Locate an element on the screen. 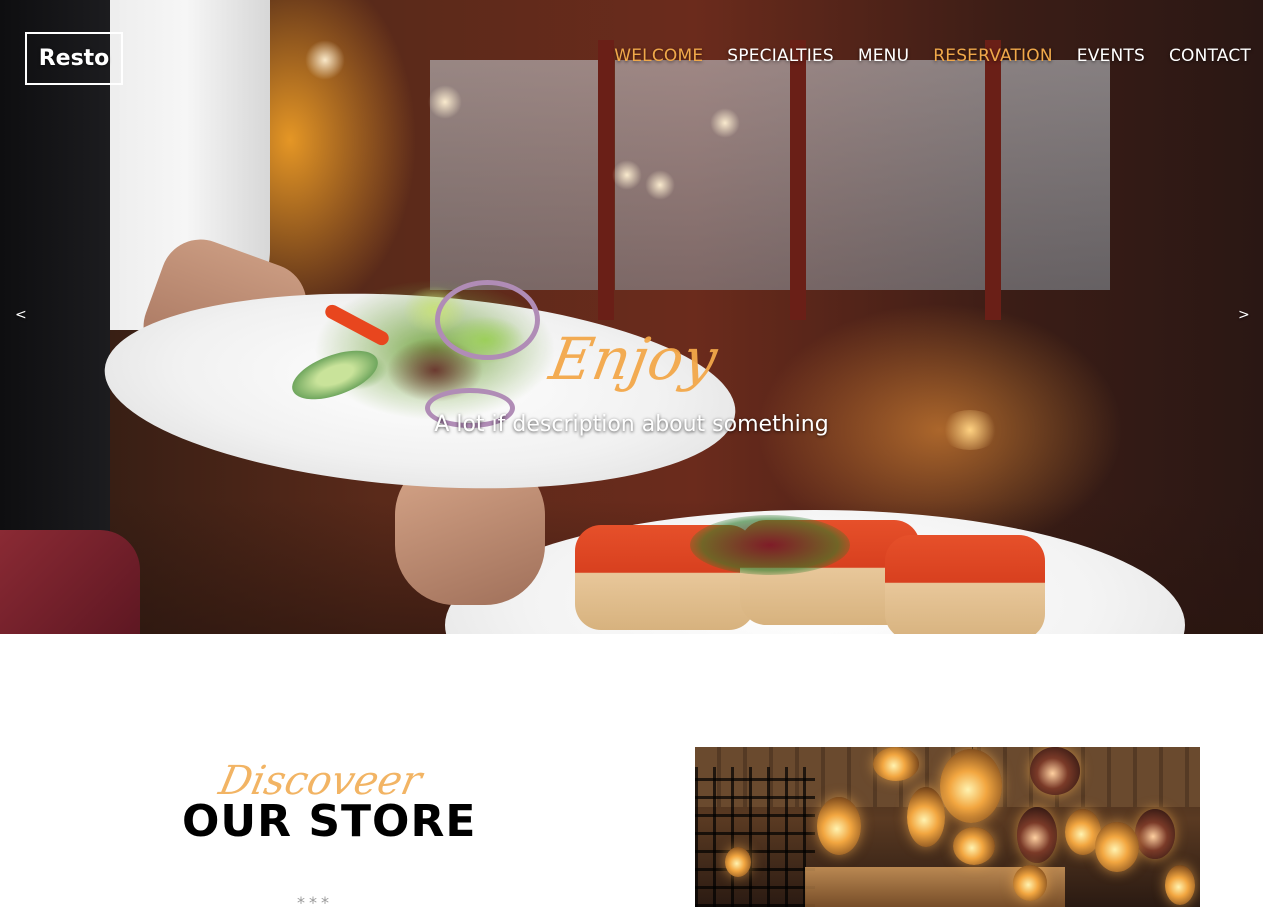 The height and width of the screenshot is (907, 1263). about-title: OUR STORE is located at coordinates (329, 821).